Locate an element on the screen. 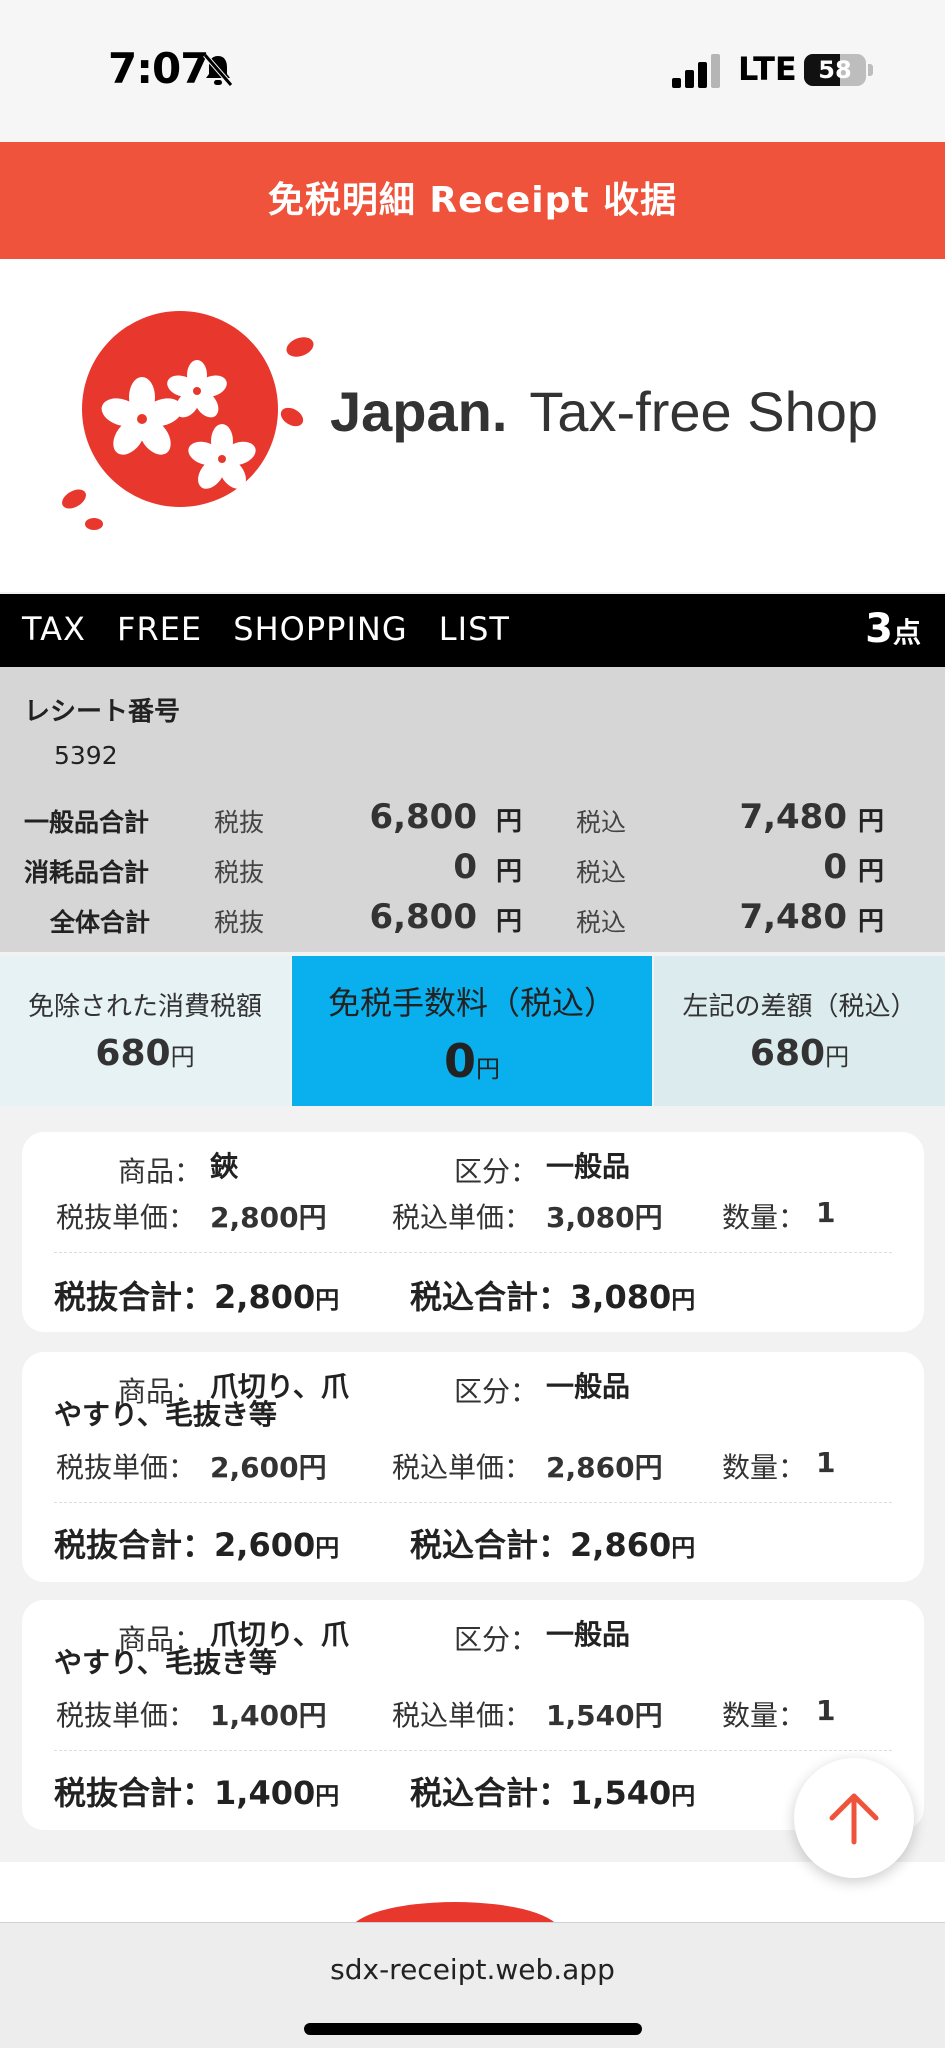 The height and width of the screenshot is (2048, 945). in-unit-price: 3,080円 is located at coordinates (604, 1217).